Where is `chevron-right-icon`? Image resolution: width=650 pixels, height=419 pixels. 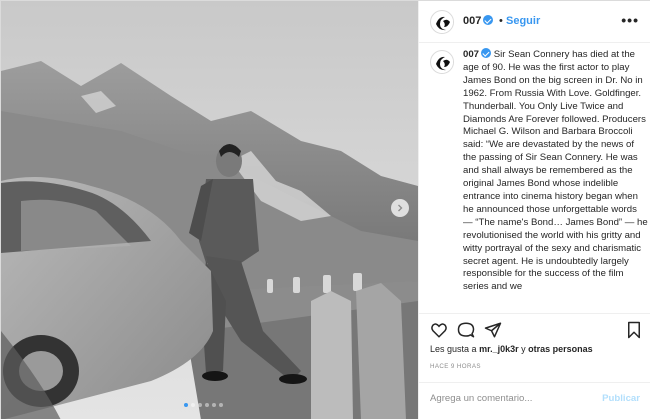 chevron-right-icon is located at coordinates (400, 208).